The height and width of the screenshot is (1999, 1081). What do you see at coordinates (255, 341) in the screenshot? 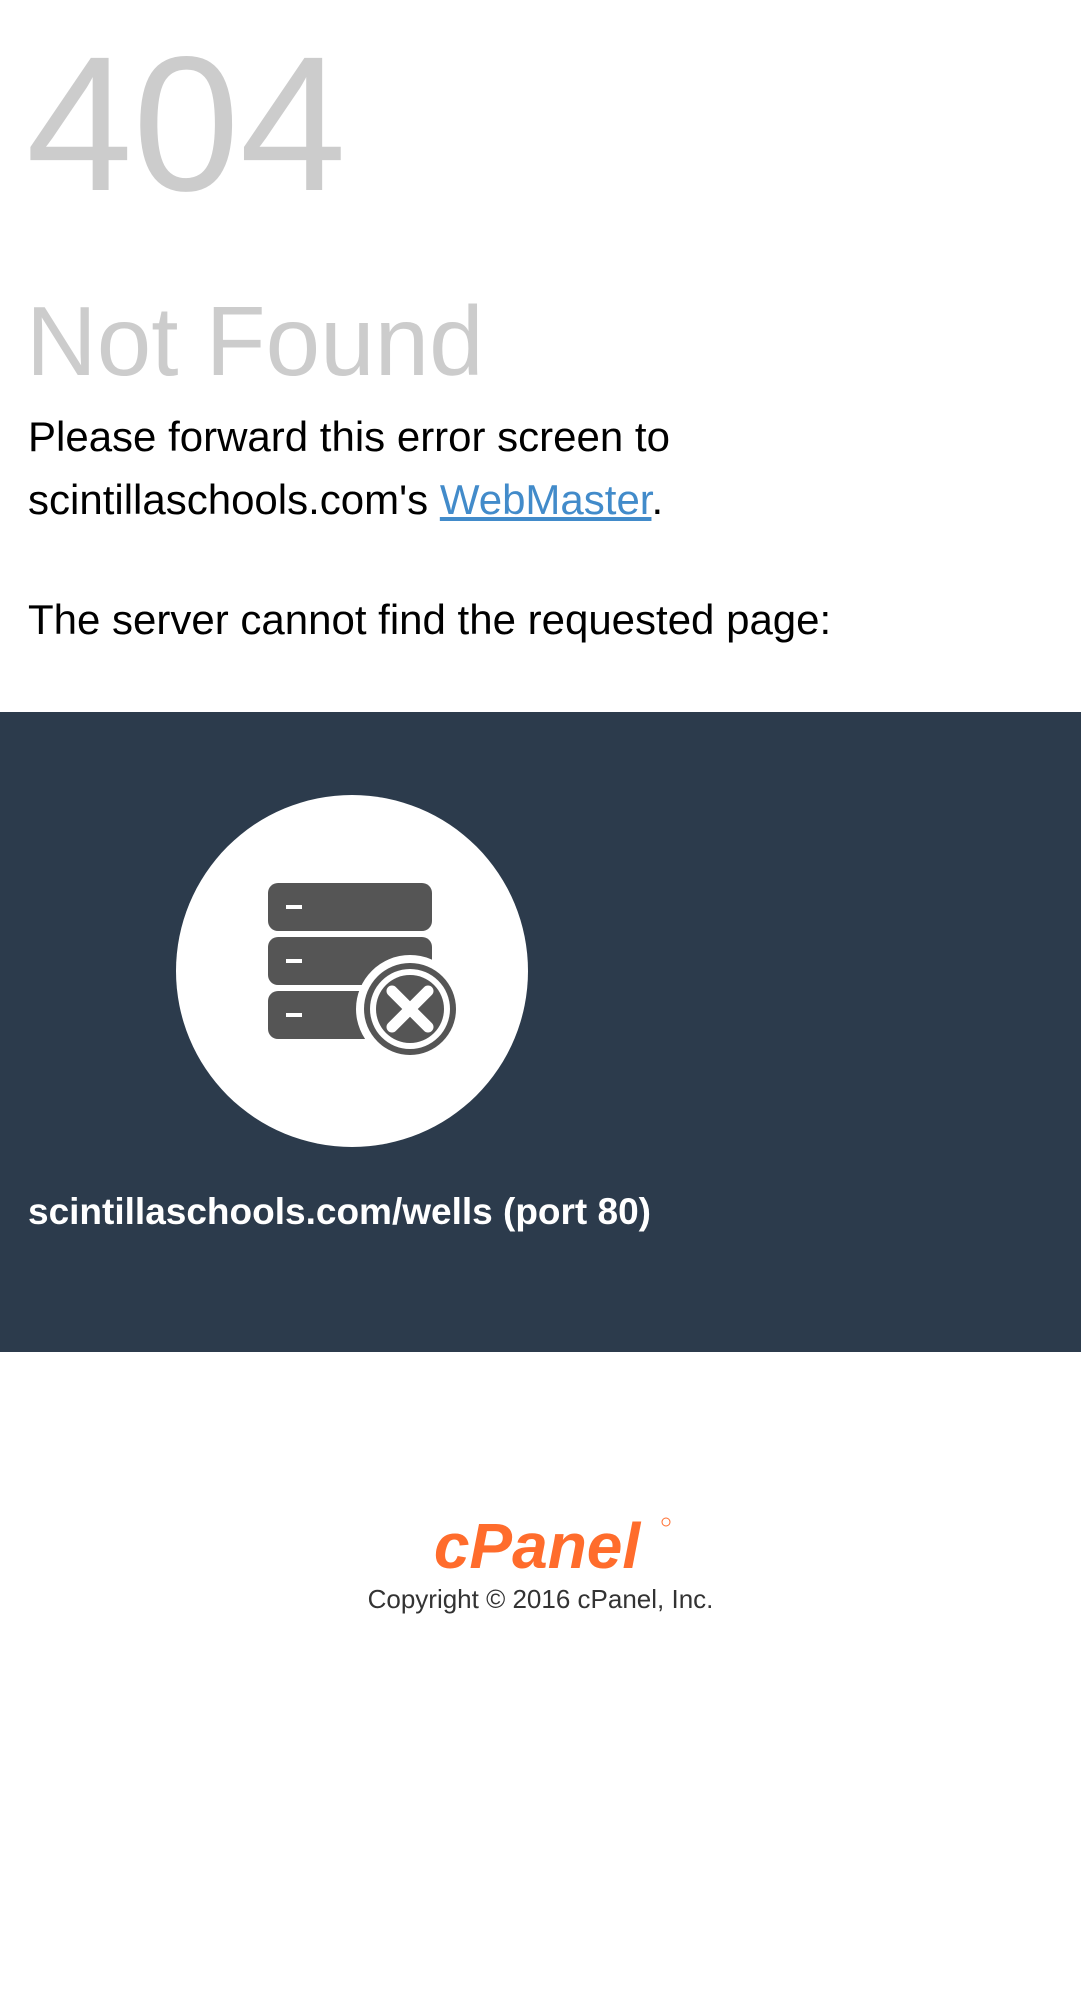
I see `error-title: Not Found` at bounding box center [255, 341].